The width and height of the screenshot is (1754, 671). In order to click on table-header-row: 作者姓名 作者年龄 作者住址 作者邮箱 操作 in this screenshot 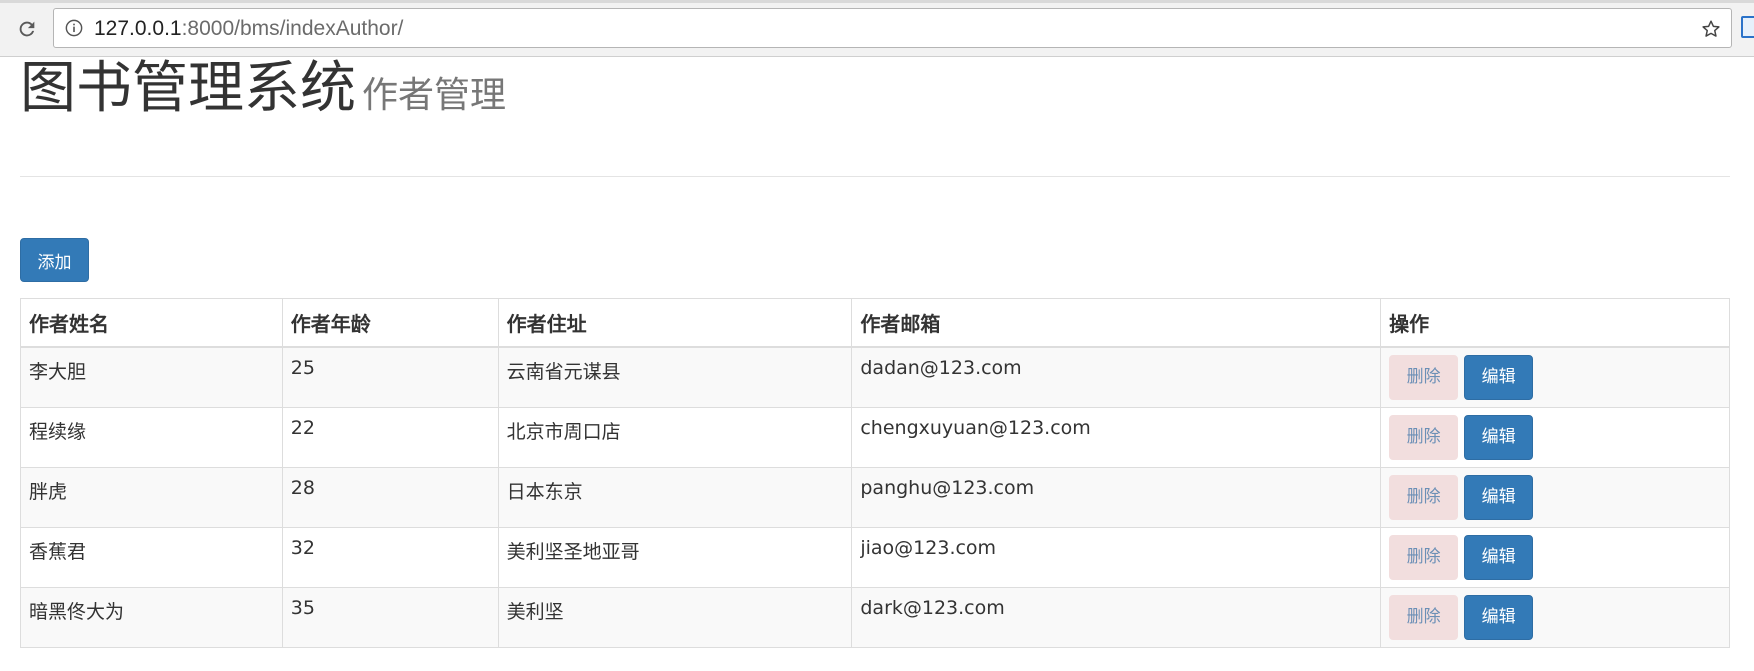, I will do `click(875, 323)`.